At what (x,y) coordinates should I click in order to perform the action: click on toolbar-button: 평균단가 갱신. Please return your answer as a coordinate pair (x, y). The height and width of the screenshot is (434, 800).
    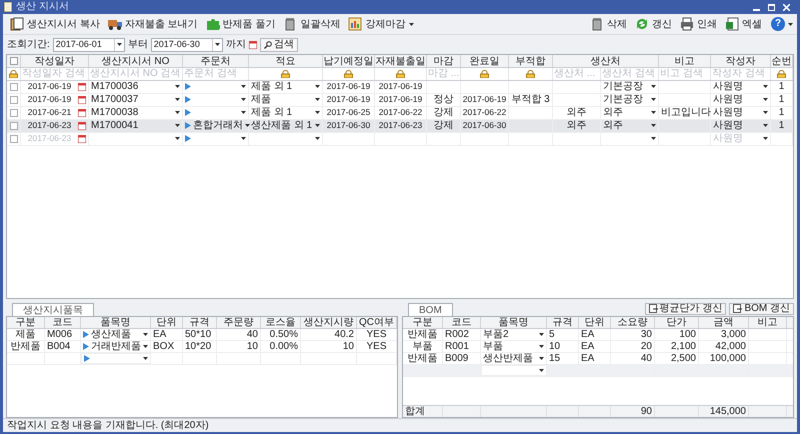
    Looking at the image, I should click on (685, 308).